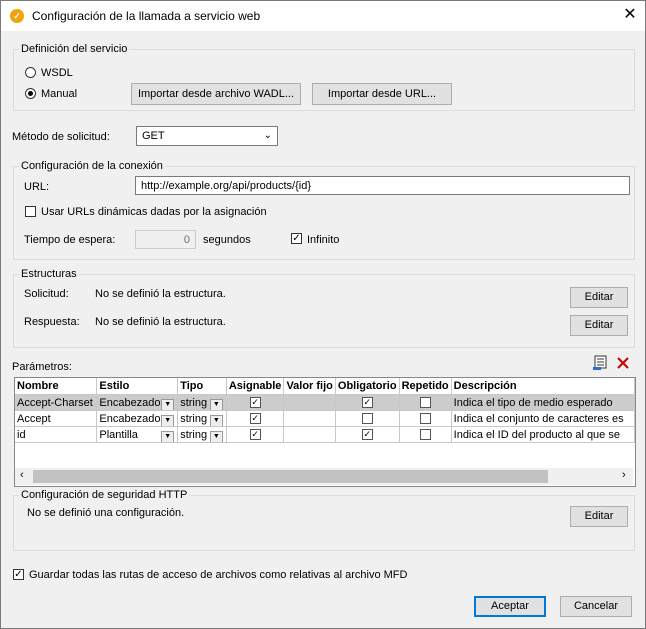  I want to click on wsdl-label: WSDL, so click(57, 73).